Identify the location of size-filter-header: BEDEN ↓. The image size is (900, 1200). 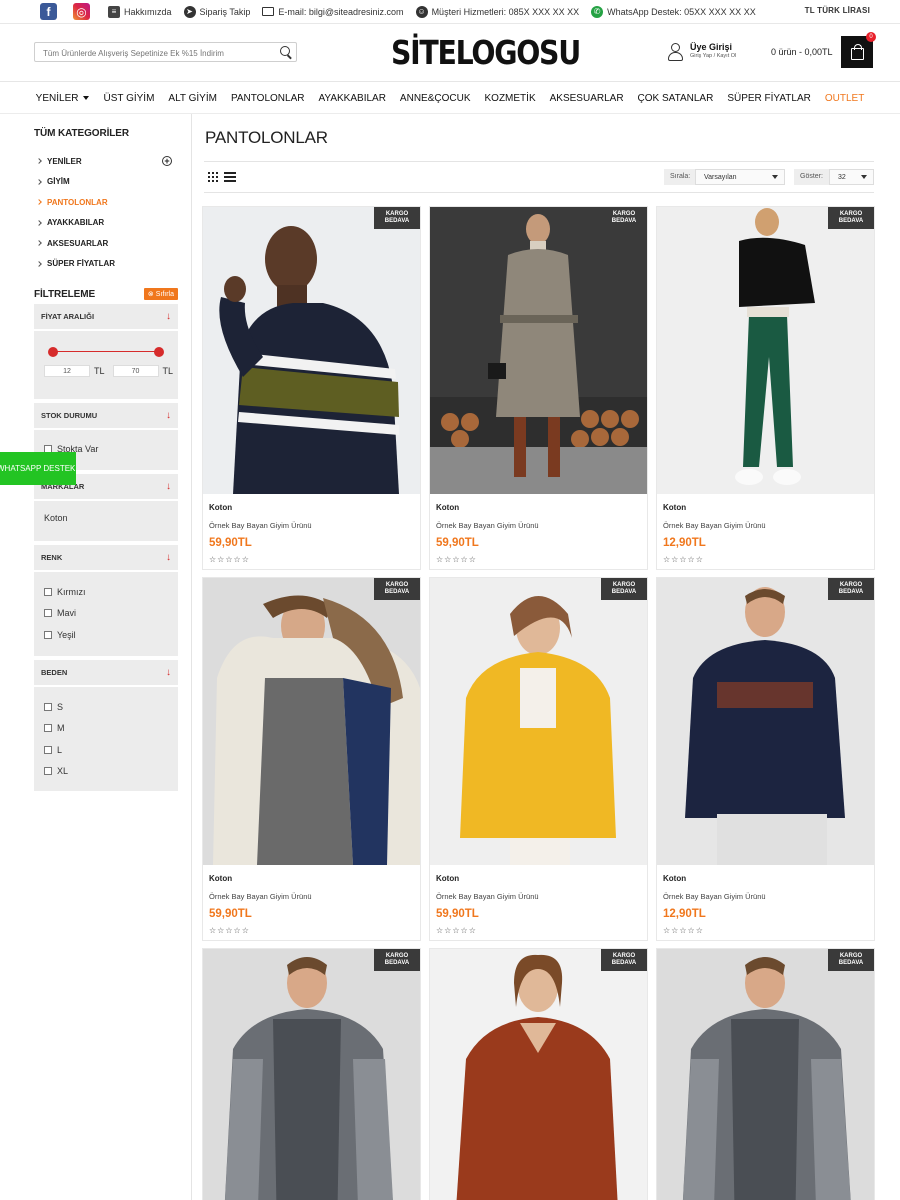
(106, 673).